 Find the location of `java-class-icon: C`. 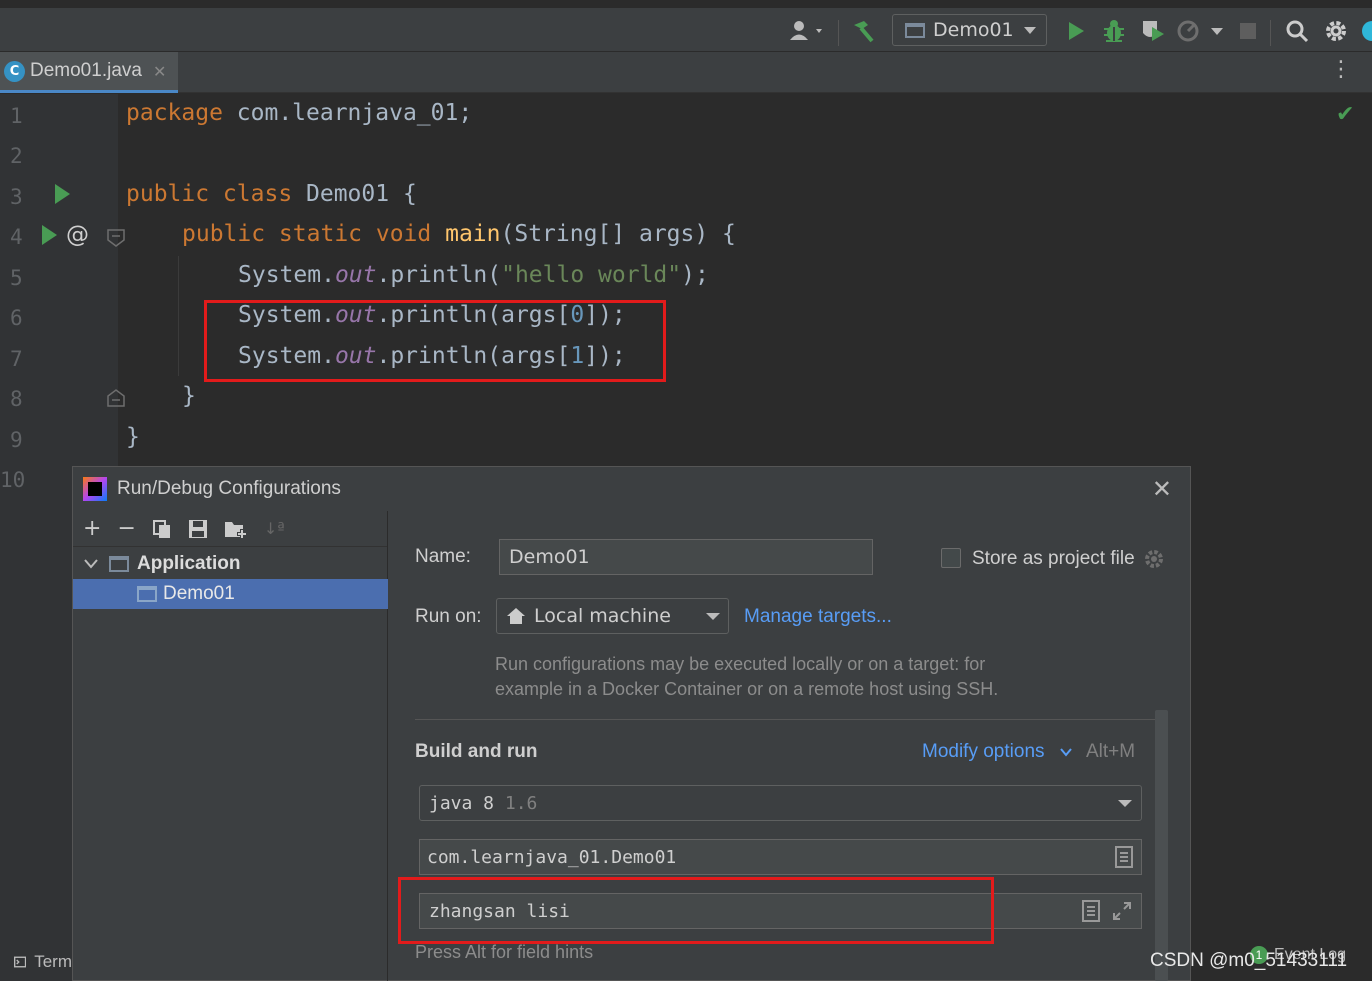

java-class-icon: C is located at coordinates (14, 71).